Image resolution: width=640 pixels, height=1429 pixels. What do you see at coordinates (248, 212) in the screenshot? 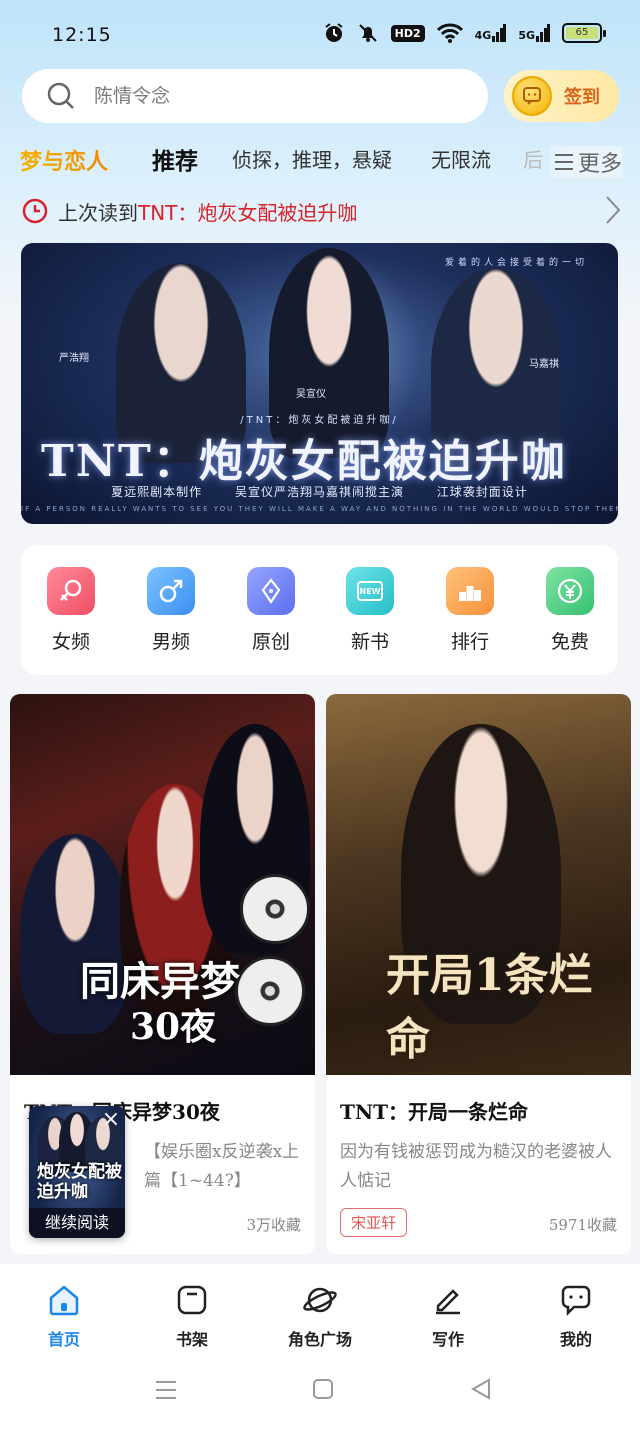
I see `last-read-book: TNT：炮灰女配被迫升咖` at bounding box center [248, 212].